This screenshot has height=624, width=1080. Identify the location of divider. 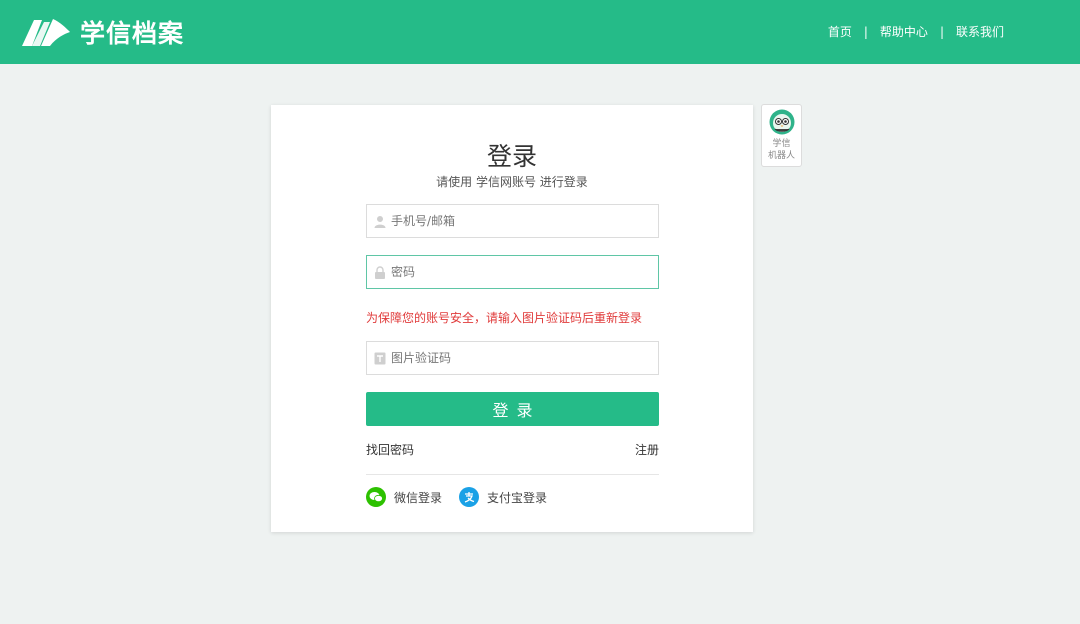
(512, 474).